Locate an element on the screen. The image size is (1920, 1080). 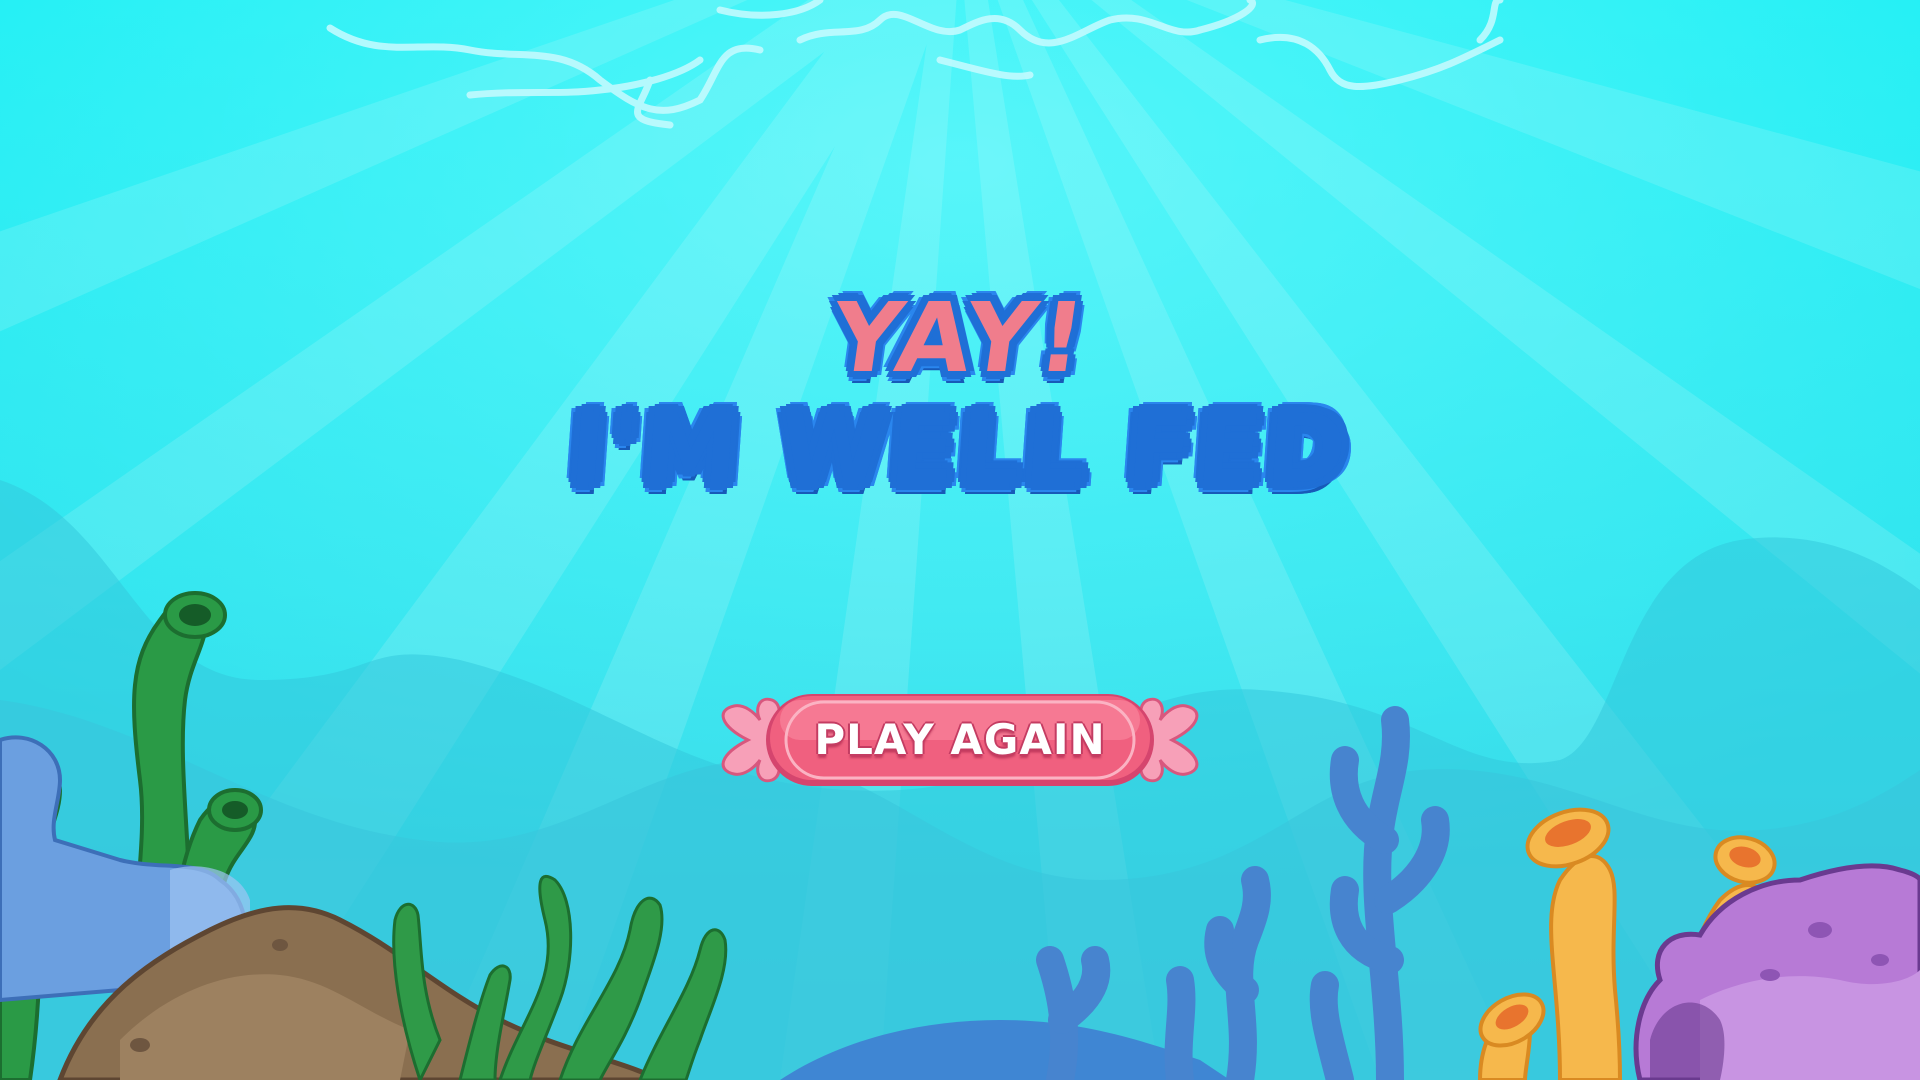
title-line-well-fed: I'M WELL FED I'M WELL FED is located at coordinates (960, 449).